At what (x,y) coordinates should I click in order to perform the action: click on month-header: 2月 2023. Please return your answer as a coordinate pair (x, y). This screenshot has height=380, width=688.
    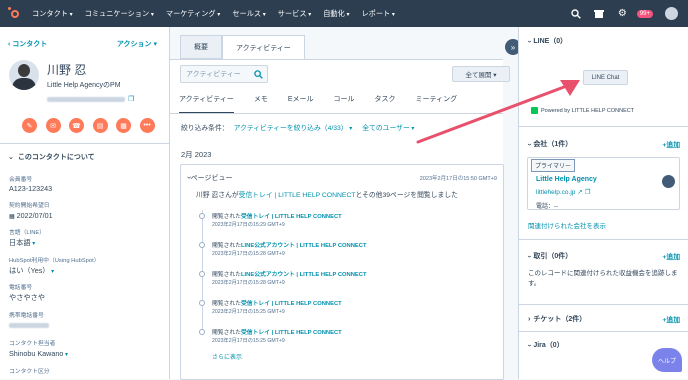
    Looking at the image, I should click on (196, 154).